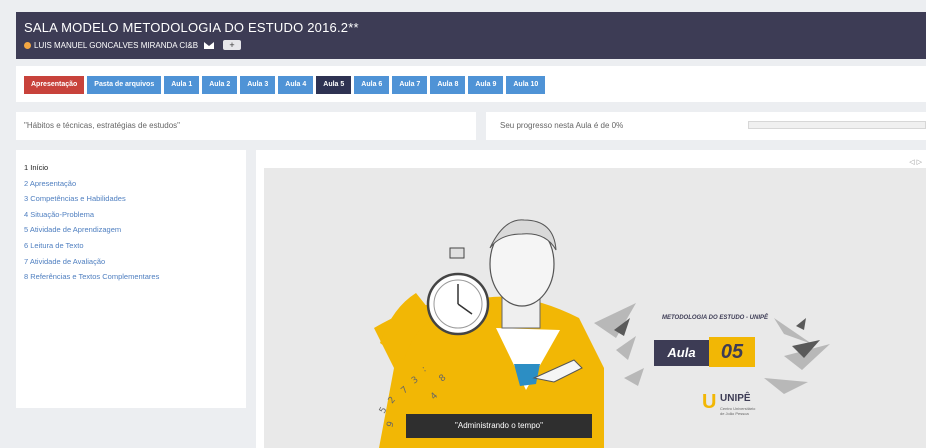  Describe the element at coordinates (135, 184) in the screenshot. I see `sidebar-item-2: 2 Apresentação` at that location.